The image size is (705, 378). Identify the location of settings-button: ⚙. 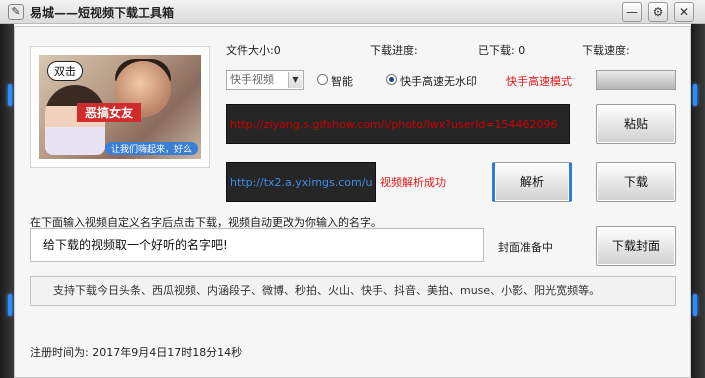
(658, 12).